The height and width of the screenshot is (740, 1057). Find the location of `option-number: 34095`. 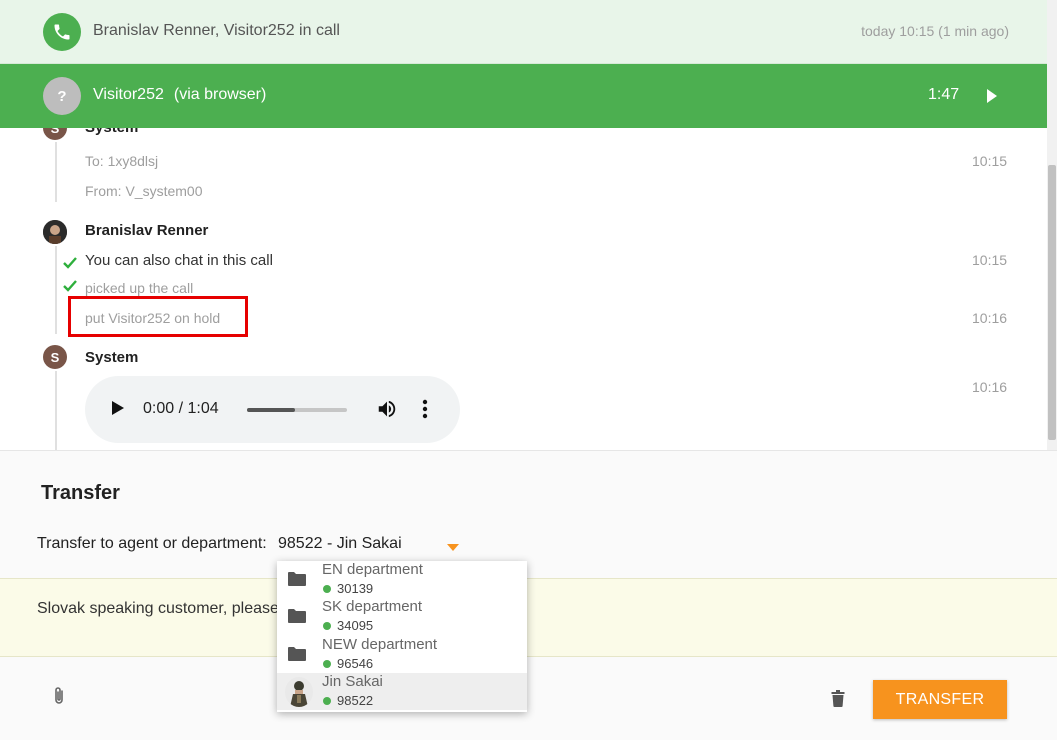

option-number: 34095 is located at coordinates (355, 625).